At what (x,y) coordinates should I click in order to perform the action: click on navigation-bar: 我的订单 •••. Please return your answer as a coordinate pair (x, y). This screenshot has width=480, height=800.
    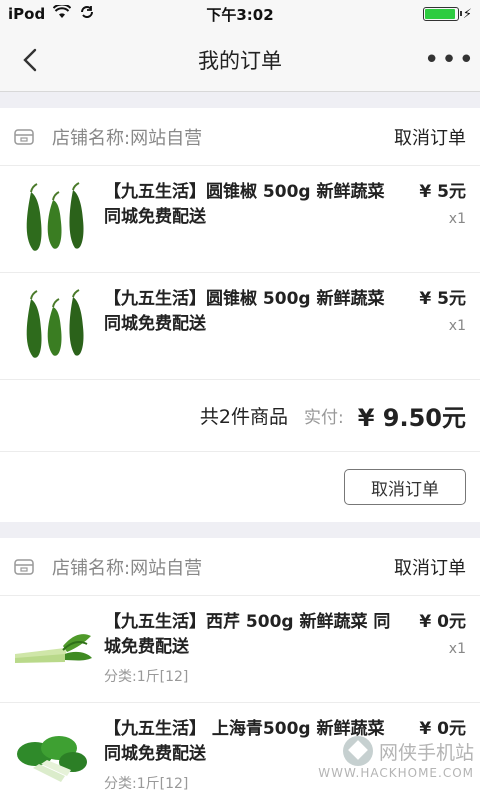
    Looking at the image, I should click on (240, 60).